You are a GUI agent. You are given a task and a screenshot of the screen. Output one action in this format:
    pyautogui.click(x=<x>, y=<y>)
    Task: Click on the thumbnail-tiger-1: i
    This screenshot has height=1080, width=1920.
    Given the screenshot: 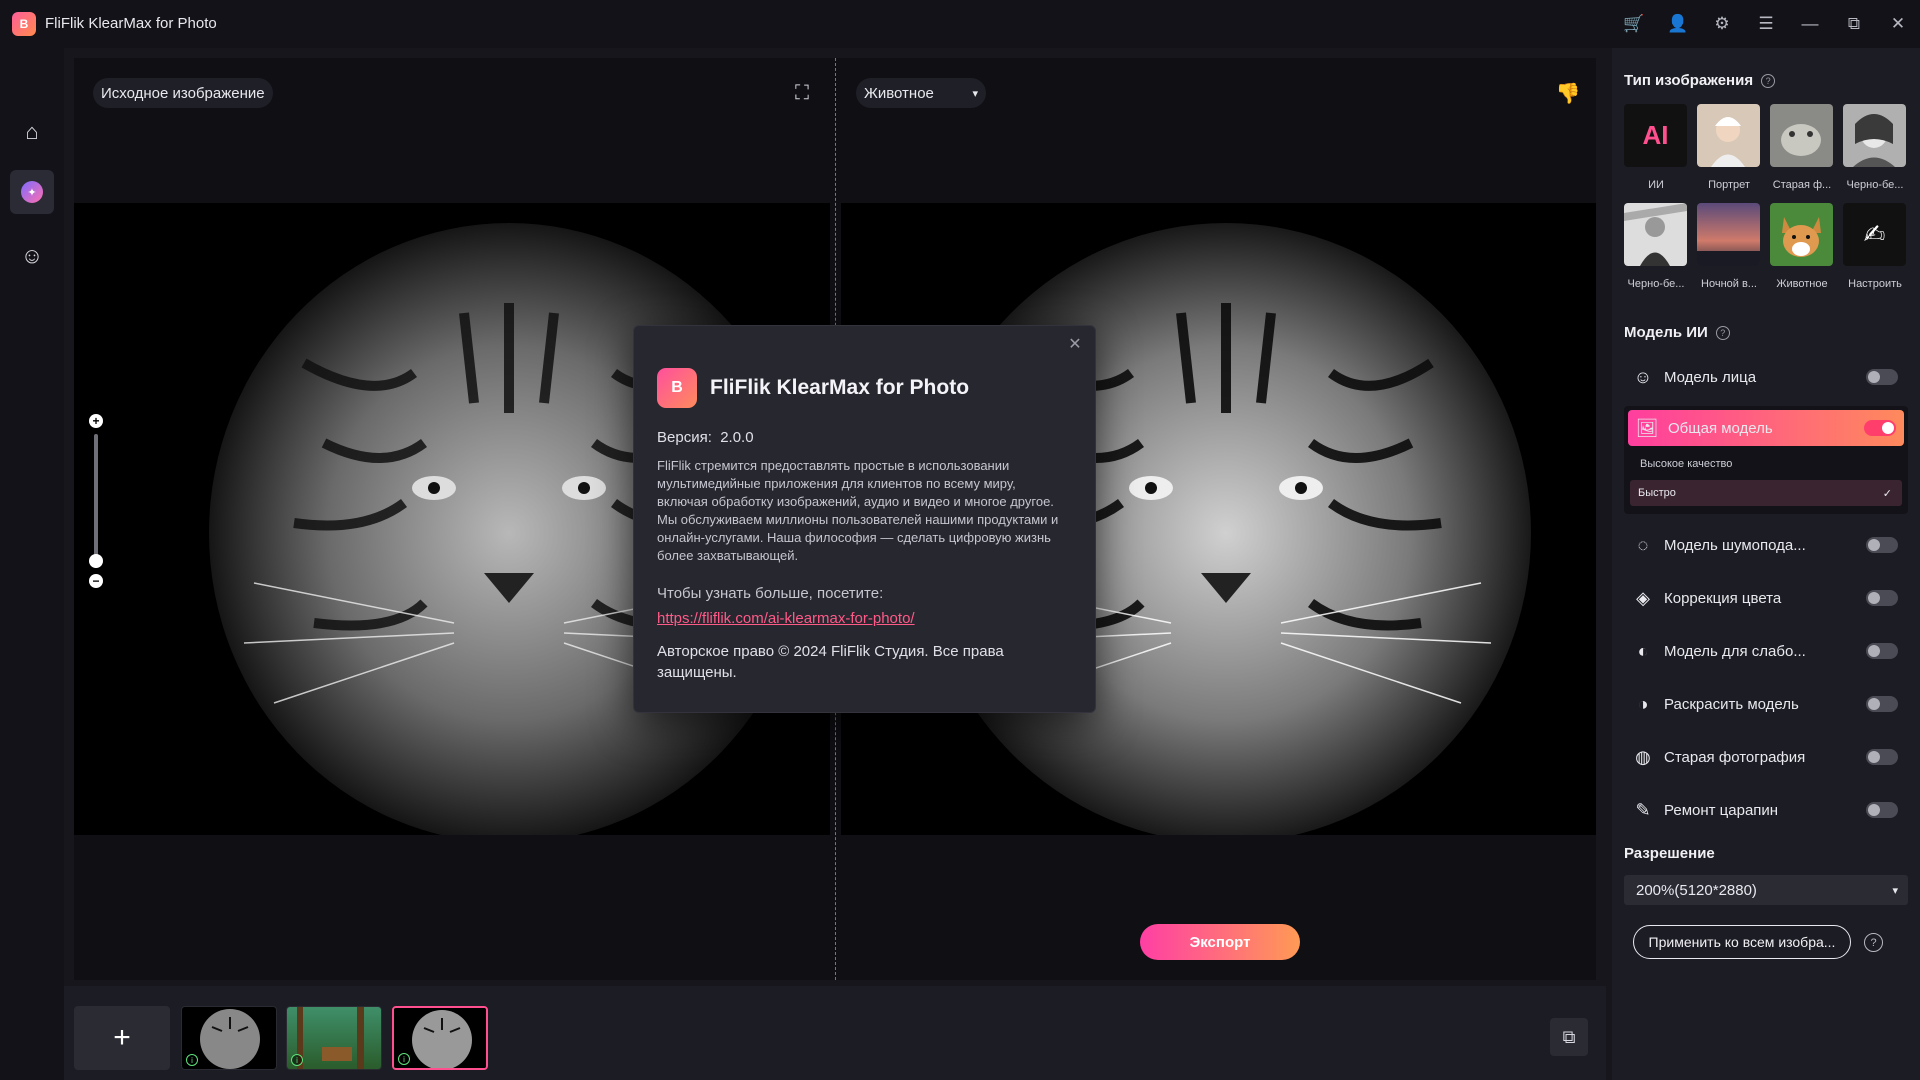 What is the action you would take?
    pyautogui.click(x=229, y=1038)
    